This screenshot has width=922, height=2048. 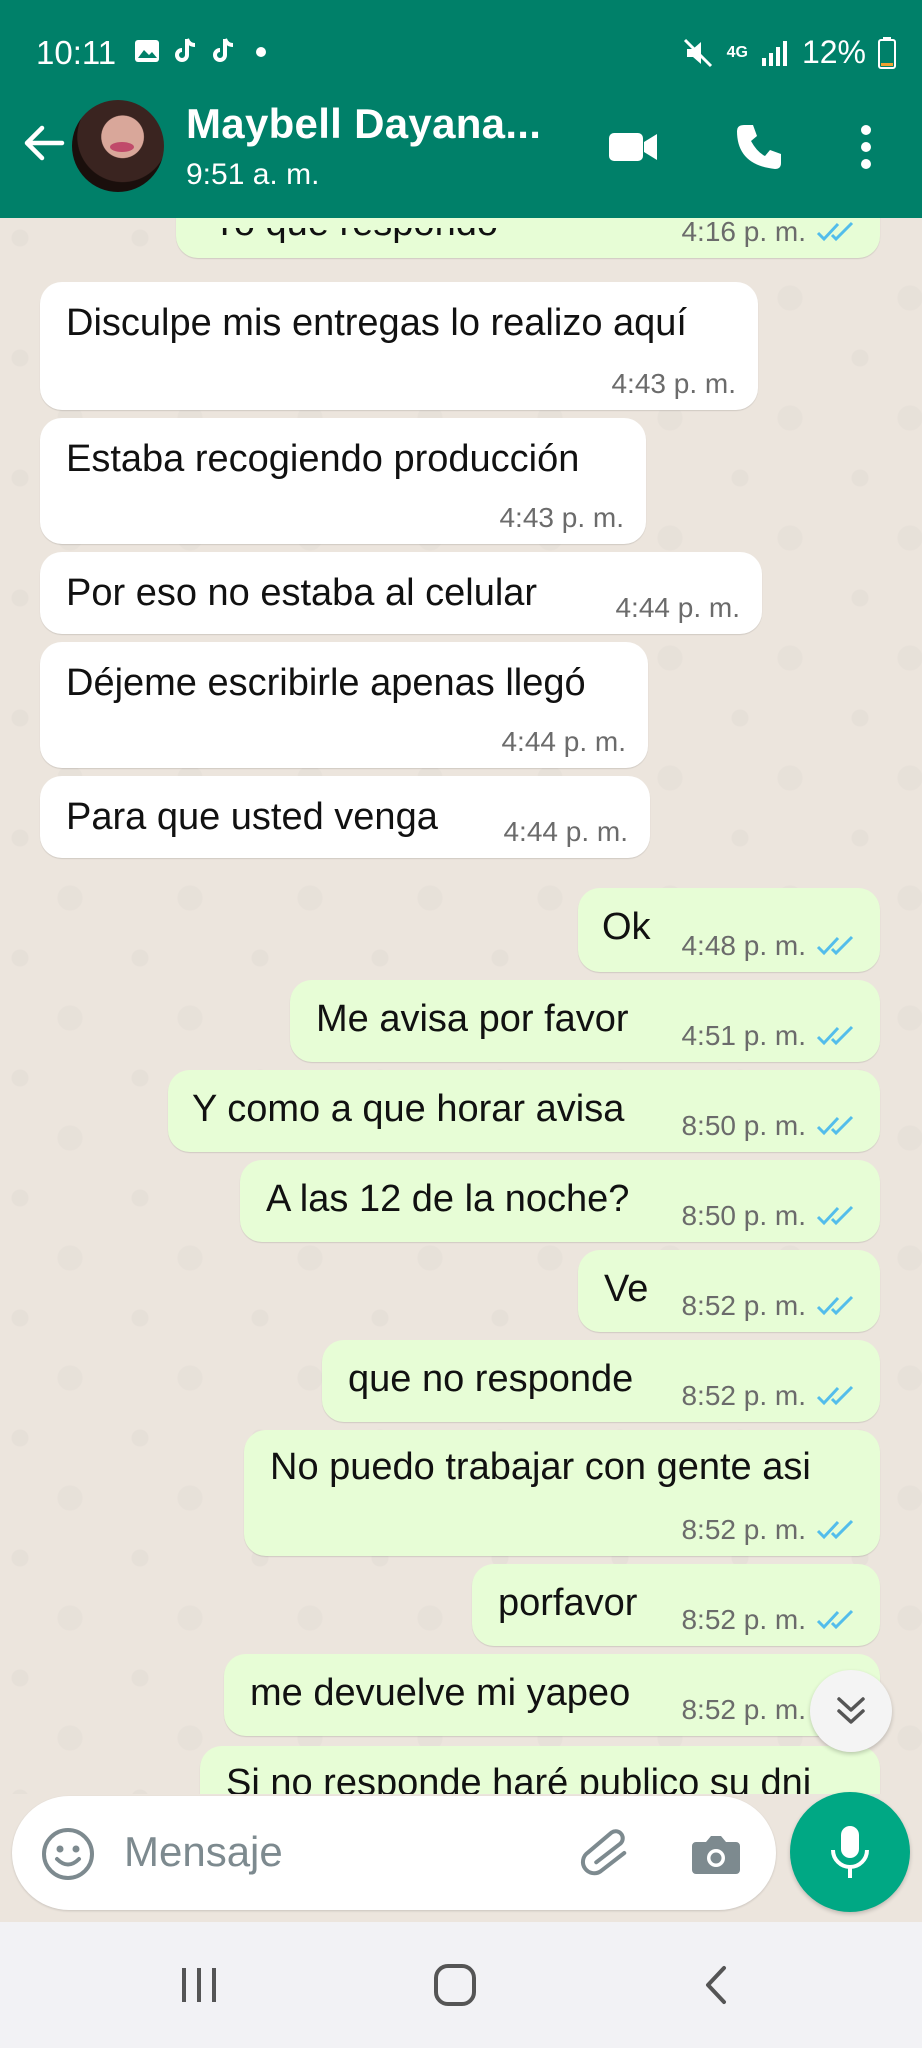 What do you see at coordinates (697, 52) in the screenshot?
I see `mute-icon` at bounding box center [697, 52].